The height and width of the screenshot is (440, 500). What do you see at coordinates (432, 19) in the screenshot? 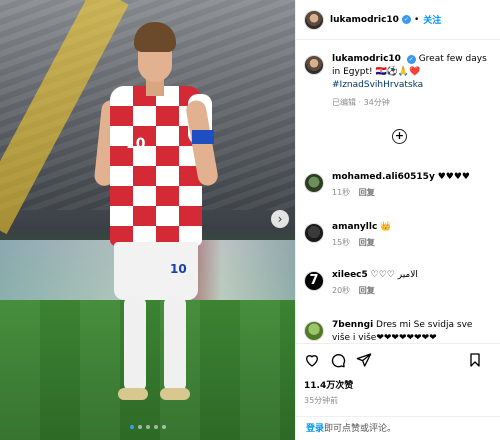
I see `follow-button: 关注` at bounding box center [432, 19].